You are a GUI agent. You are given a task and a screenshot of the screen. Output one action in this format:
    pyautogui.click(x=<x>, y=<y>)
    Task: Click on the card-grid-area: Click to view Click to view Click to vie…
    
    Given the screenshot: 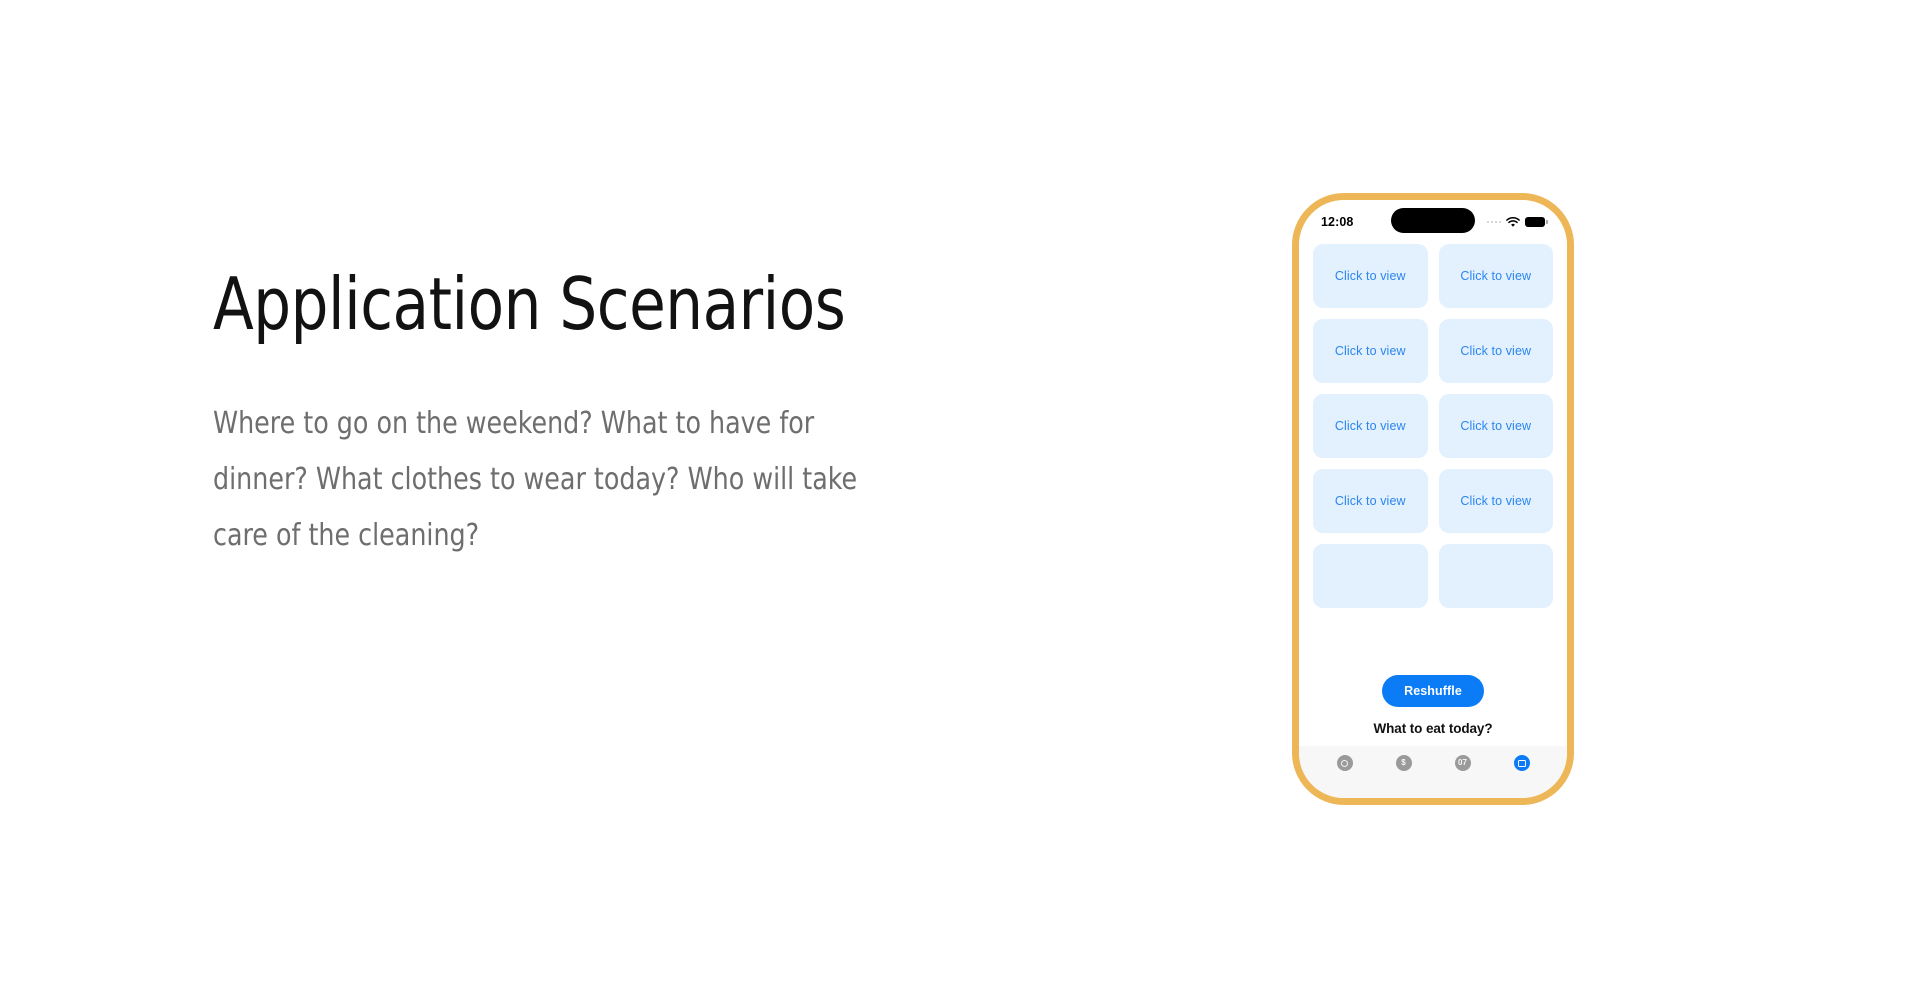 What is the action you would take?
    pyautogui.click(x=1433, y=454)
    